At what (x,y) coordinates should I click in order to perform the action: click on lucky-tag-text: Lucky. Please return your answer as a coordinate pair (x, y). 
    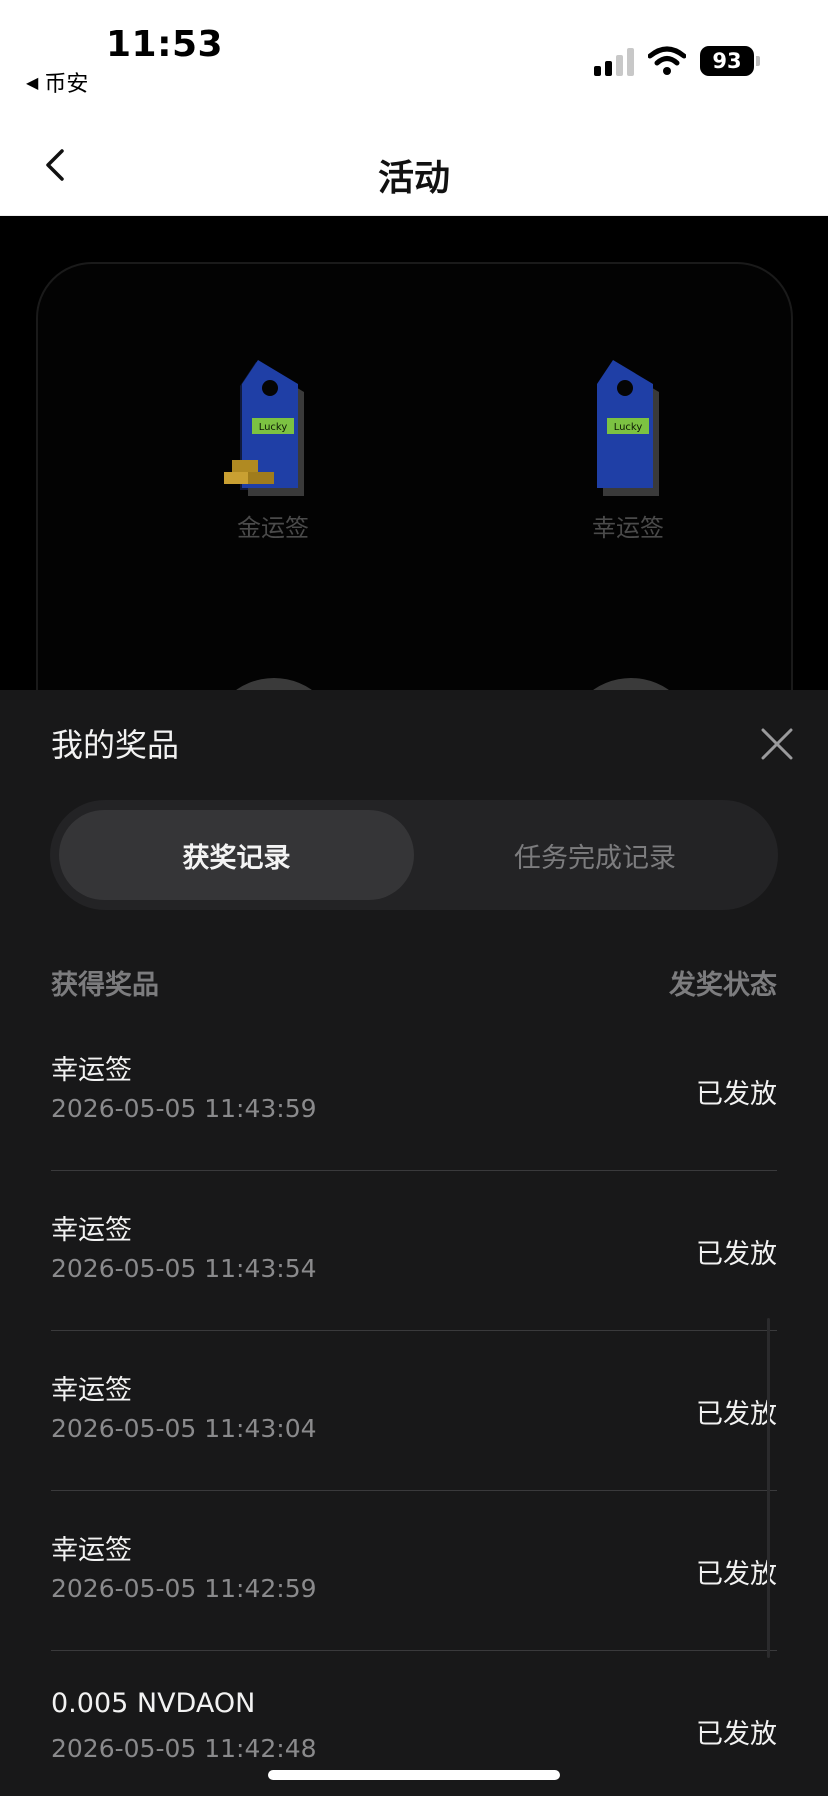
    Looking at the image, I should click on (628, 427).